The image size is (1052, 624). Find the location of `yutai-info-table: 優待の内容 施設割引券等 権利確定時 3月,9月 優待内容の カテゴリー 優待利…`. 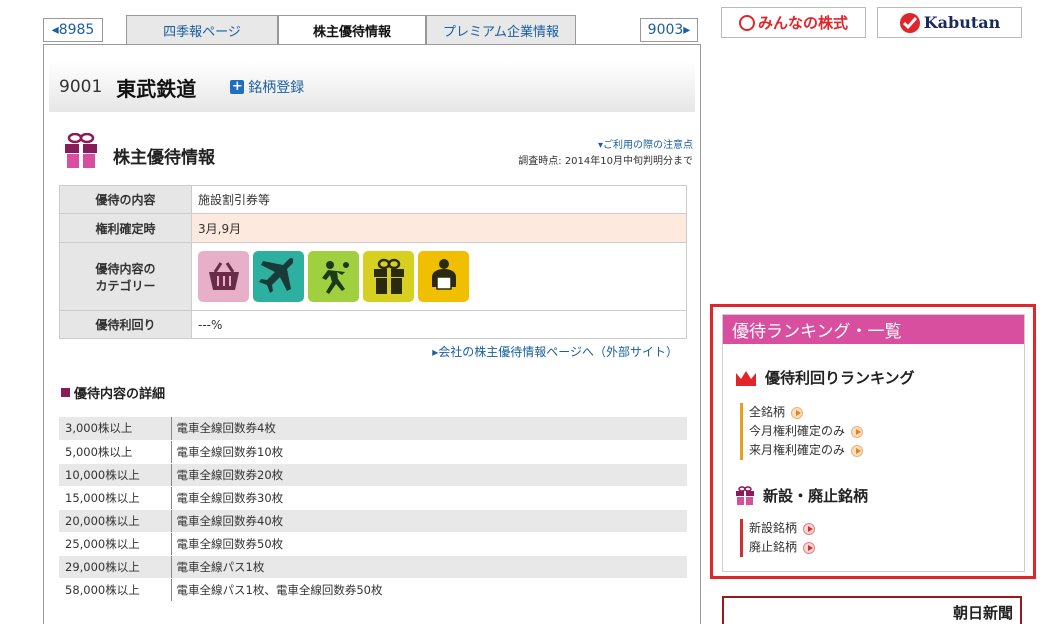

yutai-info-table: 優待の内容 施設割引券等 権利確定時 3月,9月 優待内容の カテゴリー 優待利… is located at coordinates (373, 262).